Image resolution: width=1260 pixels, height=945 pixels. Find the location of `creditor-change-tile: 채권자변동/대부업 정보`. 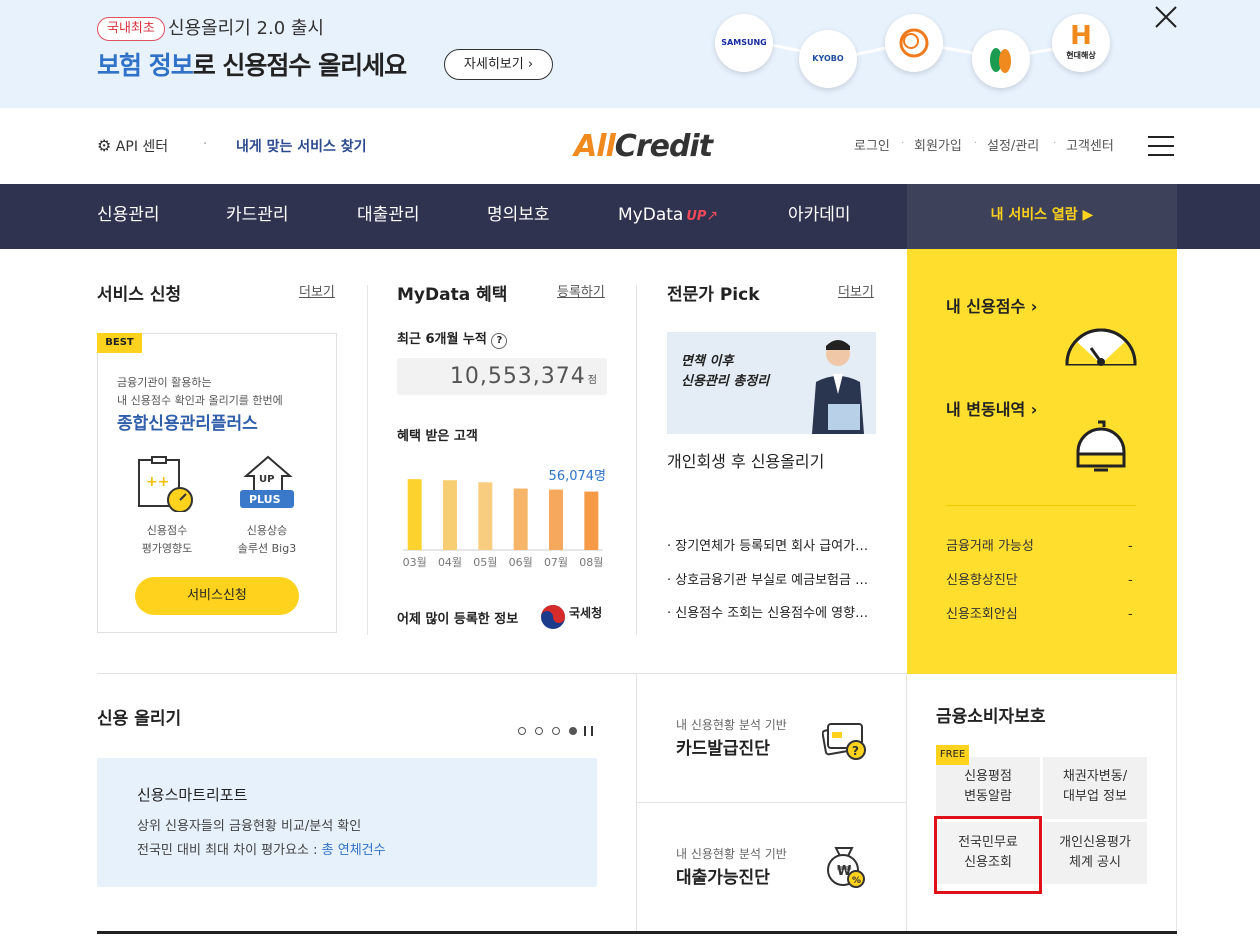

creditor-change-tile: 채권자변동/대부업 정보 is located at coordinates (1095, 788).